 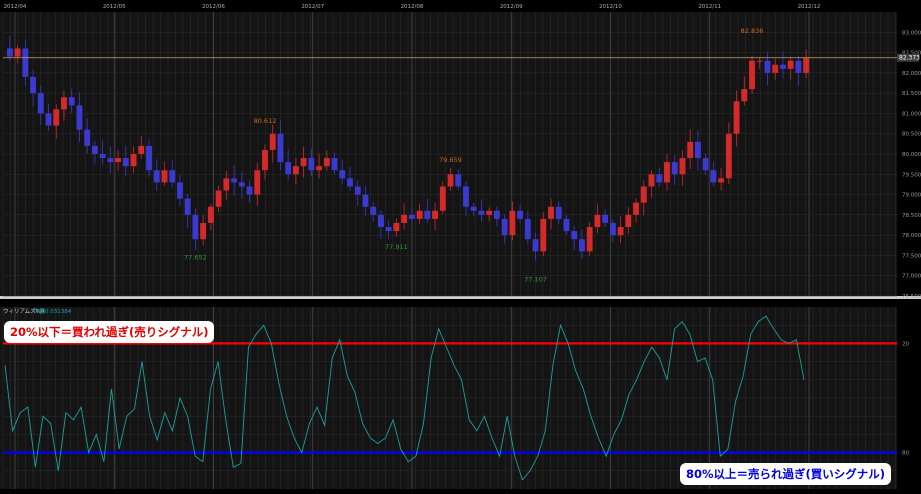 What do you see at coordinates (195, 257) in the screenshot?
I see `low-annotation: 77.652` at bounding box center [195, 257].